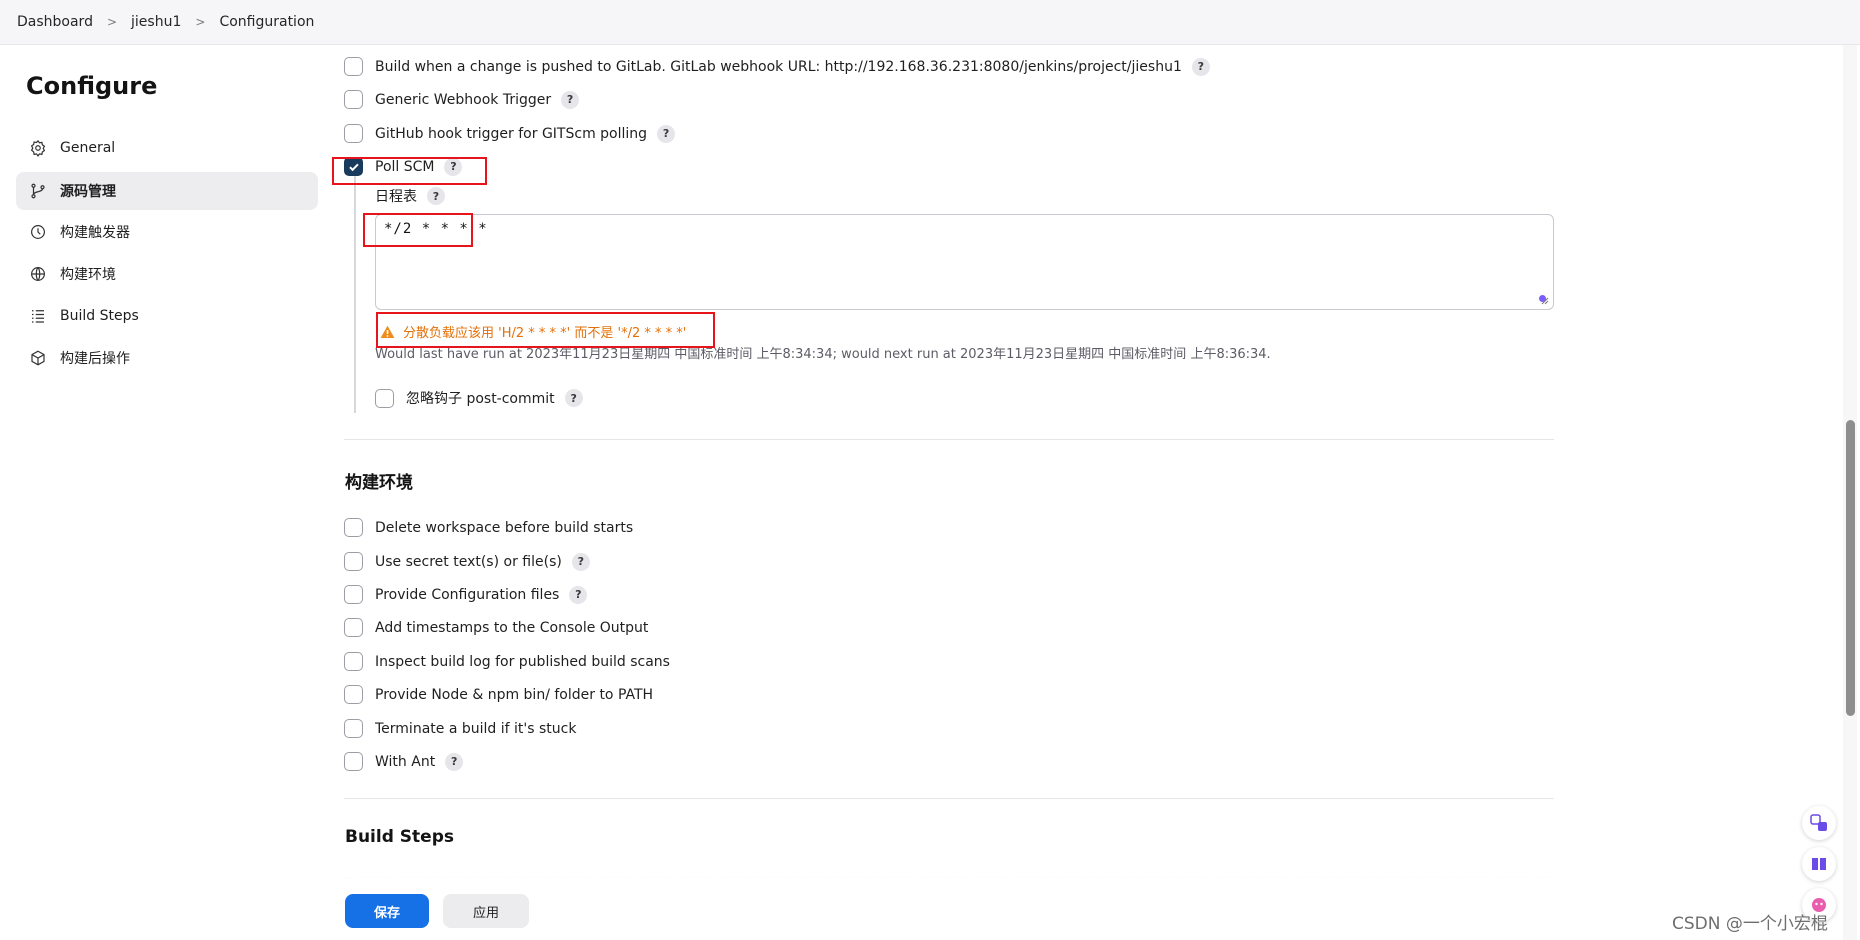 This screenshot has width=1860, height=940. Describe the element at coordinates (38, 316) in the screenshot. I see `list-icon` at that location.